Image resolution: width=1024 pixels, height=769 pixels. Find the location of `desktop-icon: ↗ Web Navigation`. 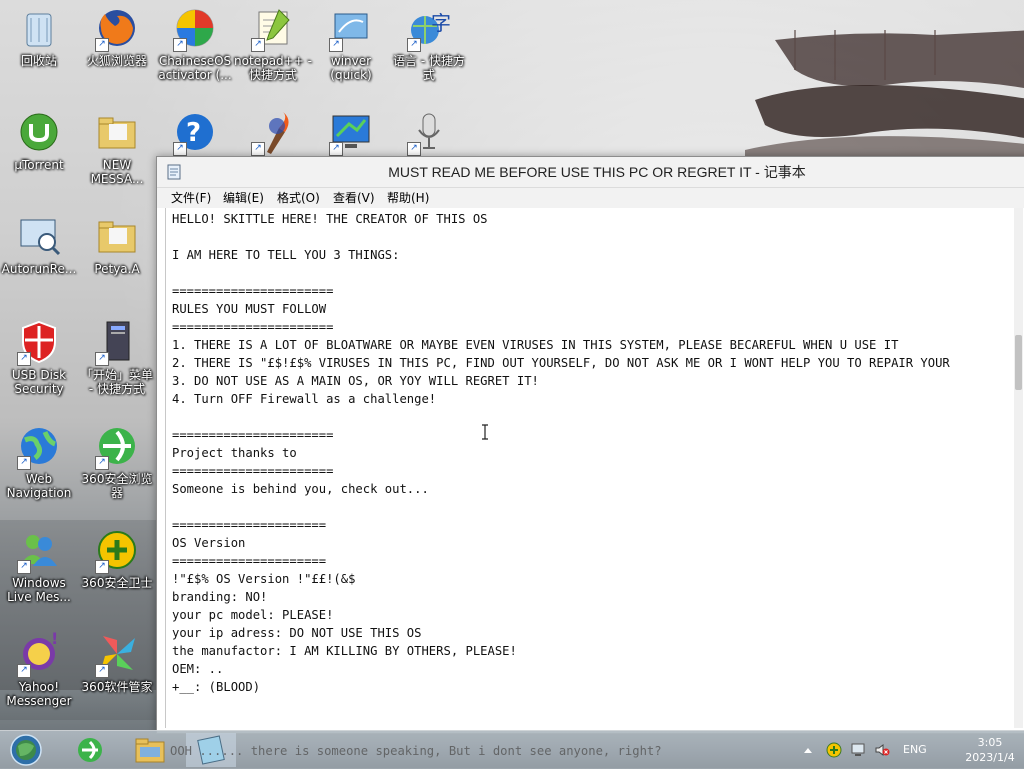

desktop-icon: ↗ Web Navigation is located at coordinates (39, 461).